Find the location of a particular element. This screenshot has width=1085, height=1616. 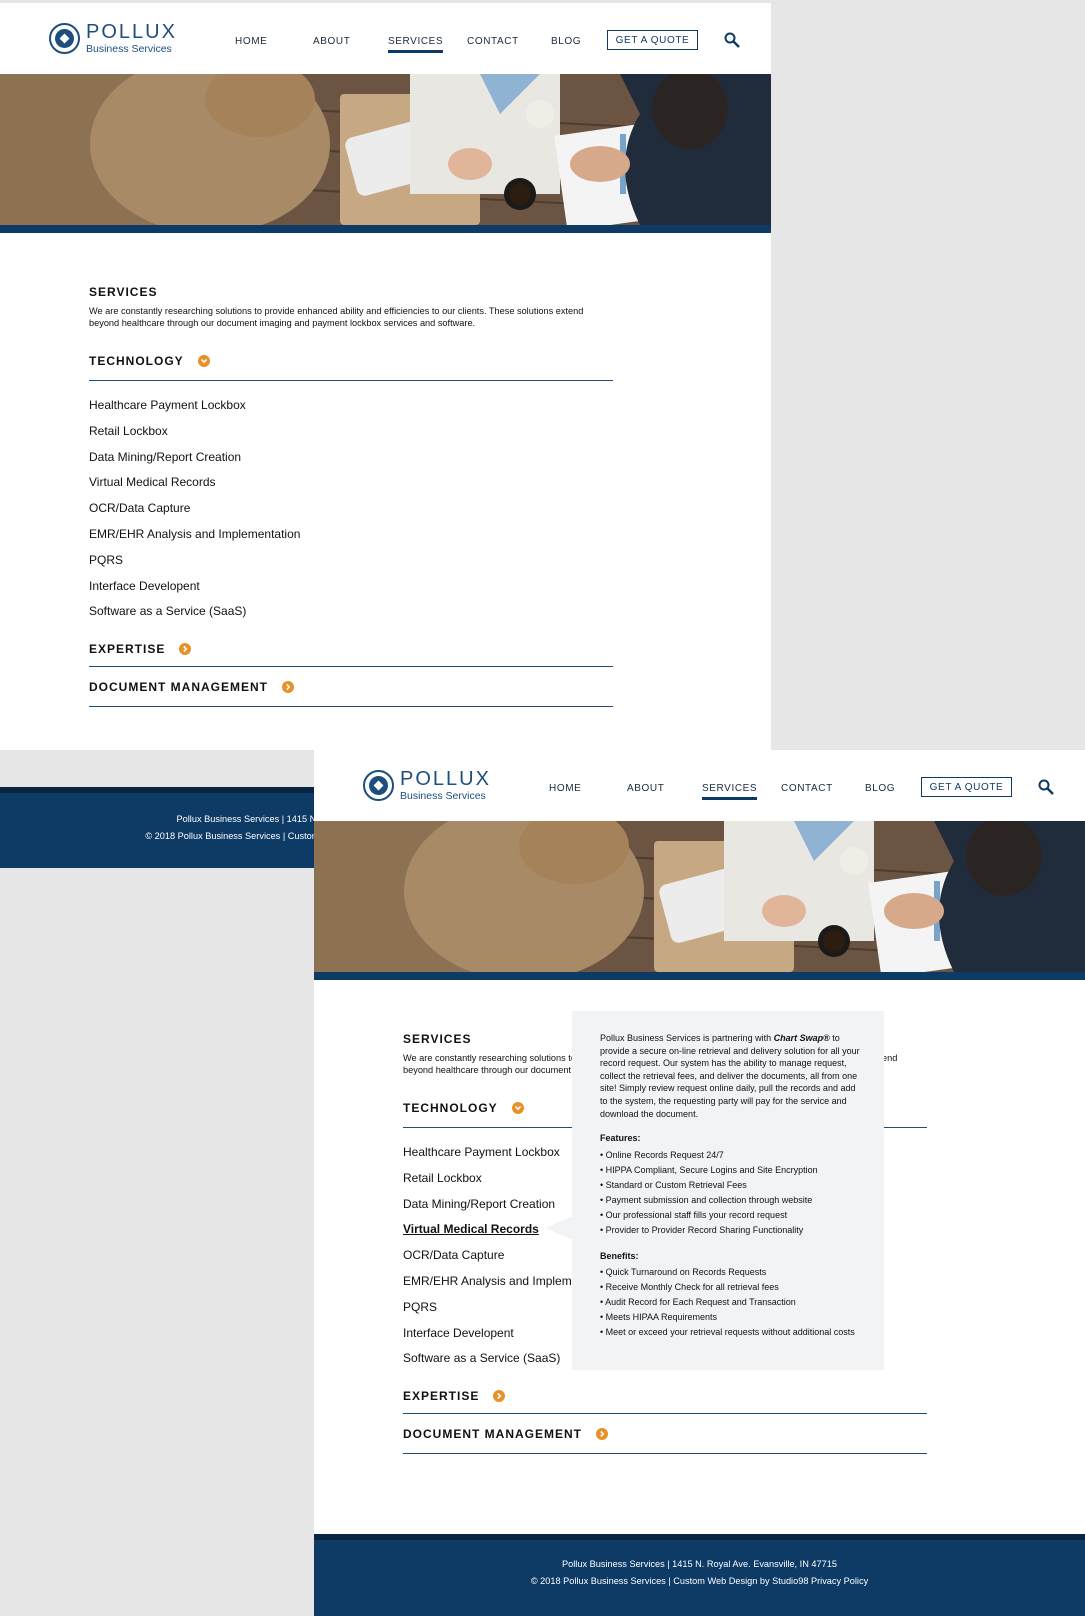

chart-swap-brand: Chart Swap® is located at coordinates (801, 1038).